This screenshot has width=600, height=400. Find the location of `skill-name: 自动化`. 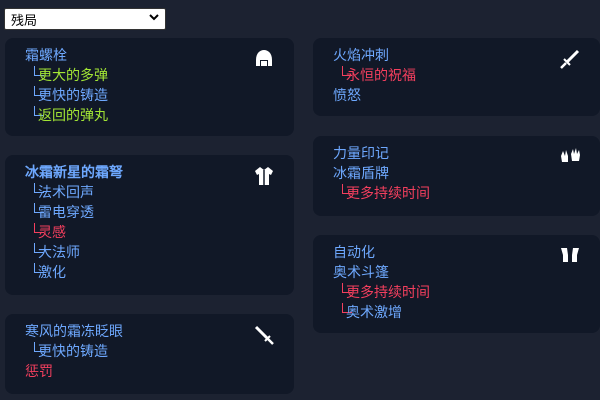

skill-name: 自动化 is located at coordinates (354, 253).